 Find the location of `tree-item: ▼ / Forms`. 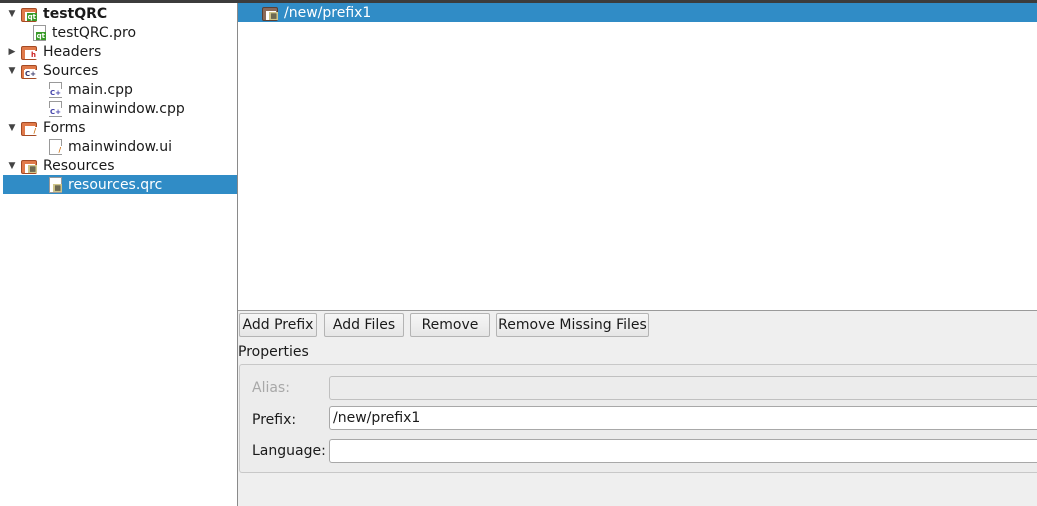

tree-item: ▼ / Forms is located at coordinates (120, 127).